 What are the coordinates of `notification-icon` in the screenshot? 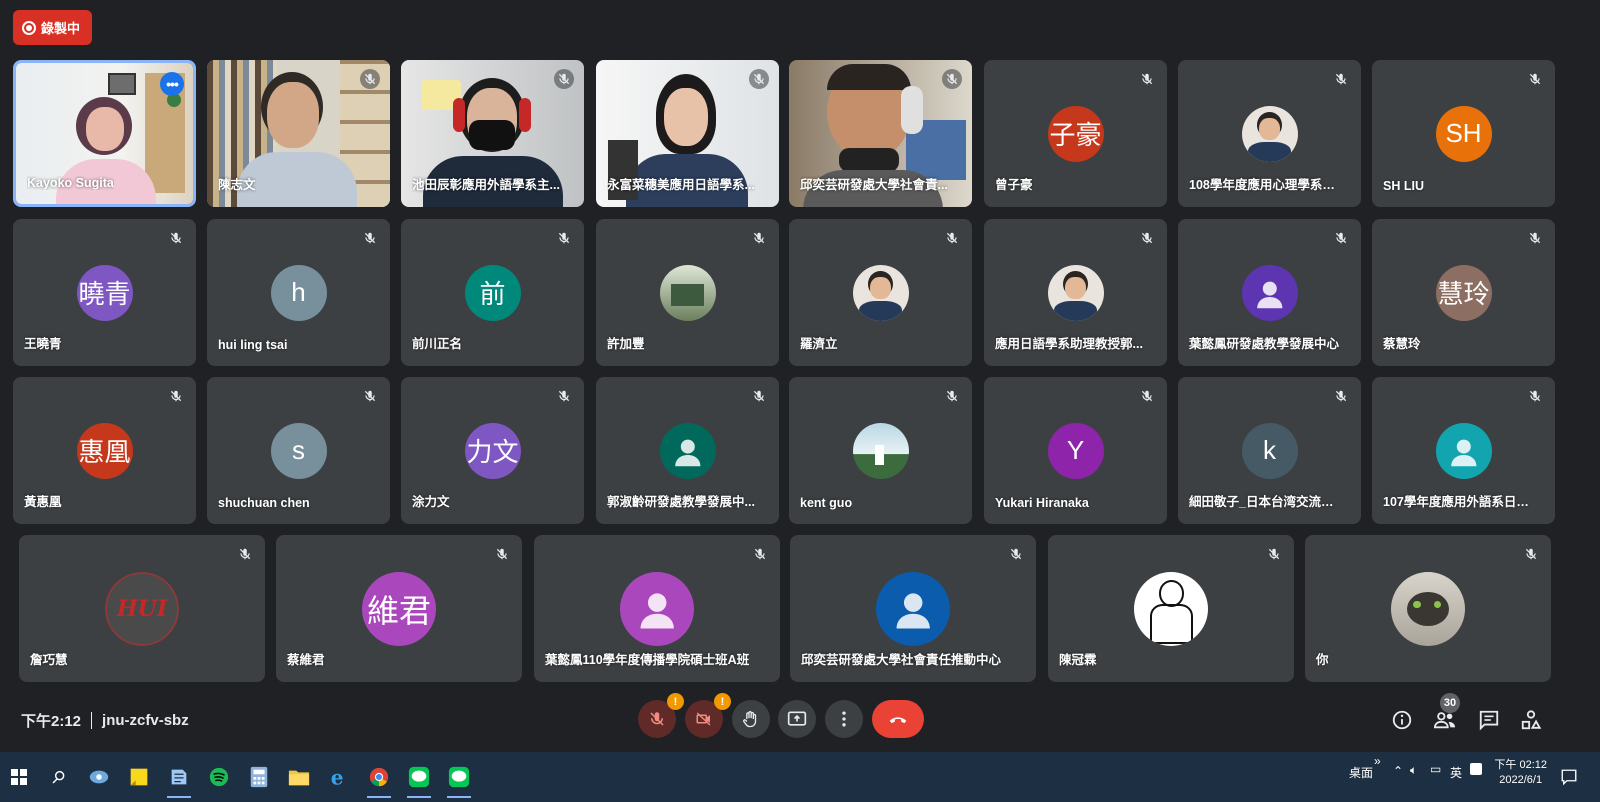 It's located at (1569, 777).